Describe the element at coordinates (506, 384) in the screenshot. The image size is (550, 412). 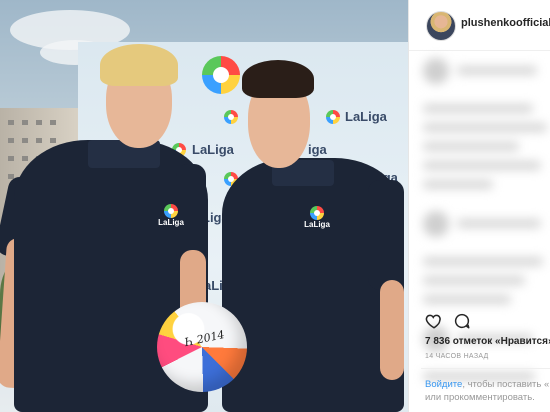
I see `login-prompt-text: , чтобы поставить «Н` at that location.